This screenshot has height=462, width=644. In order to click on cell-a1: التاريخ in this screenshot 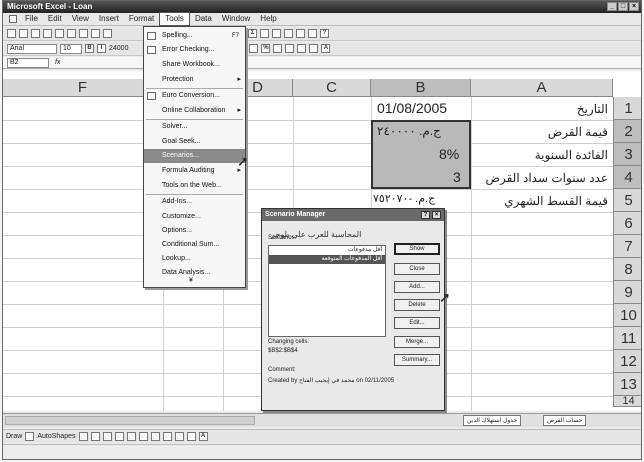, I will do `click(592, 109)`.